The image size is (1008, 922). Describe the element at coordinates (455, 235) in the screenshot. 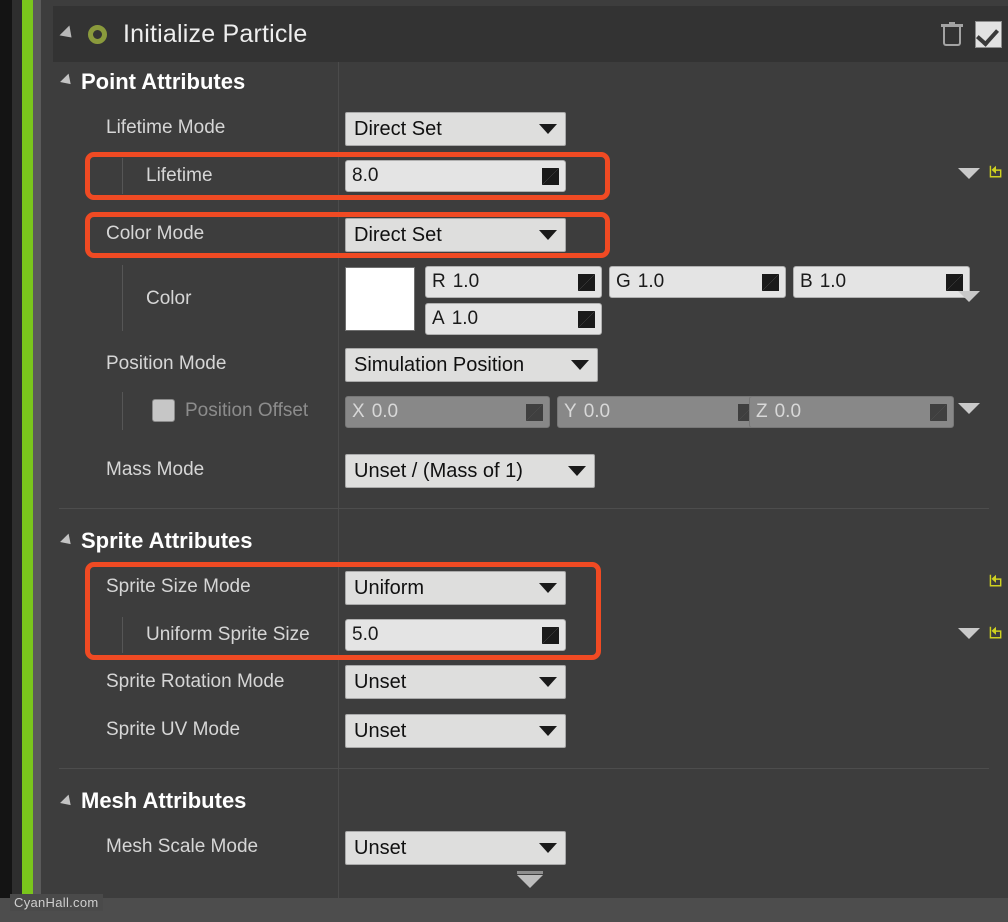

I see `dropdown-color-mode: Direct Set` at that location.